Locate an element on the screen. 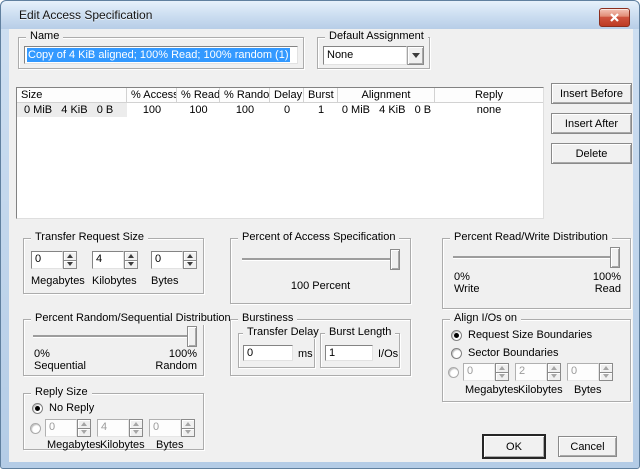 The width and height of the screenshot is (640, 469). default-assignment-select: None is located at coordinates (373, 55).